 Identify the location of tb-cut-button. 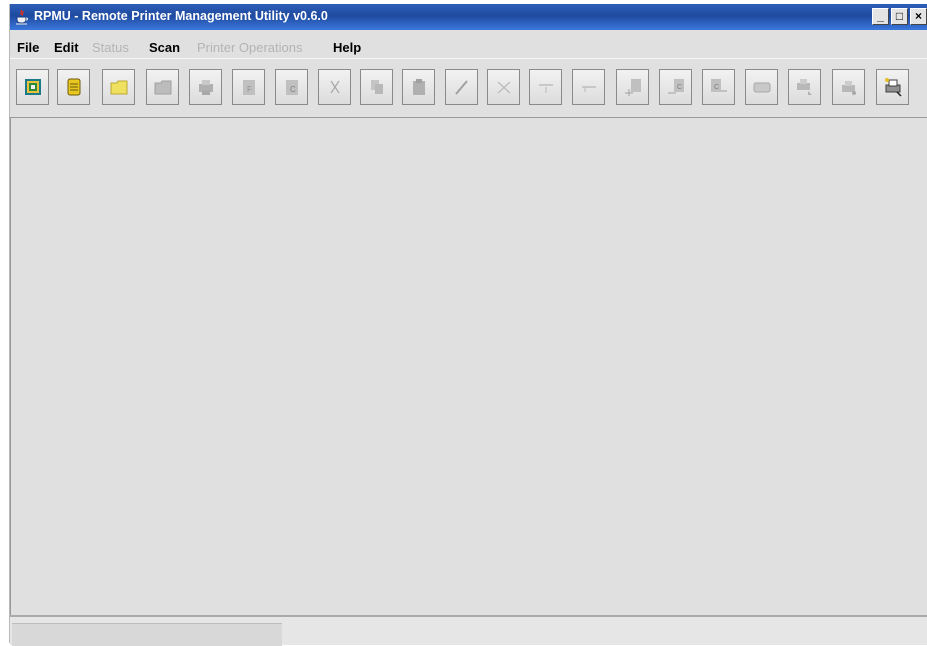
(334, 87).